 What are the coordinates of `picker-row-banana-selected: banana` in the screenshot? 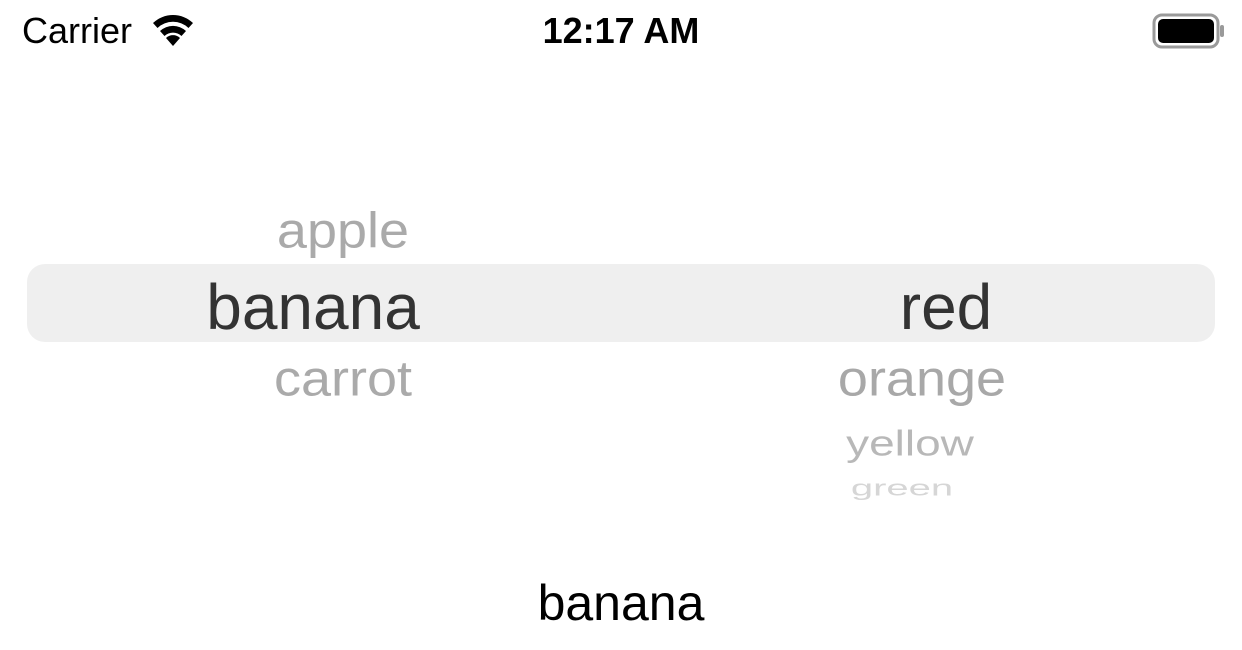 It's located at (313, 307).